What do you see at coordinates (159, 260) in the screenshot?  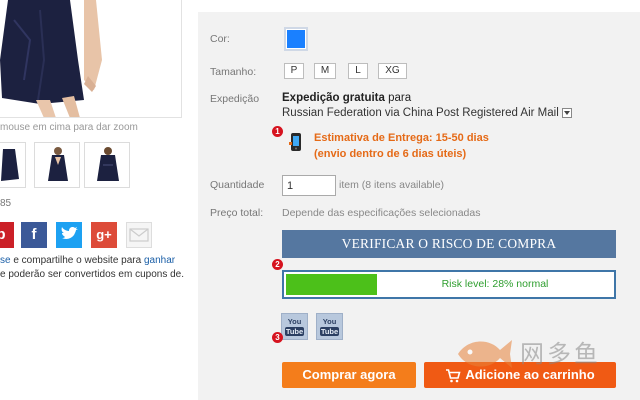 I see `earn-link: ganhar` at bounding box center [159, 260].